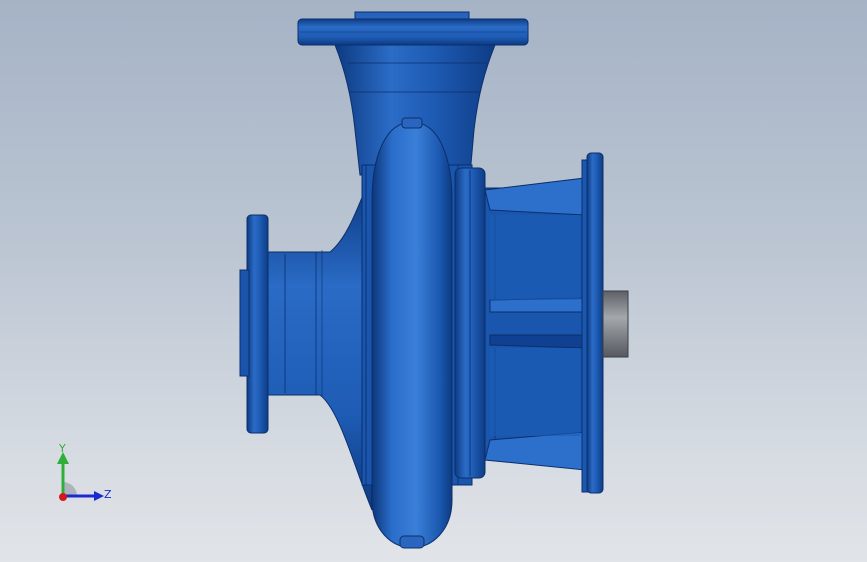  Describe the element at coordinates (535, 324) in the screenshot. I see `bearing-bracket` at that location.